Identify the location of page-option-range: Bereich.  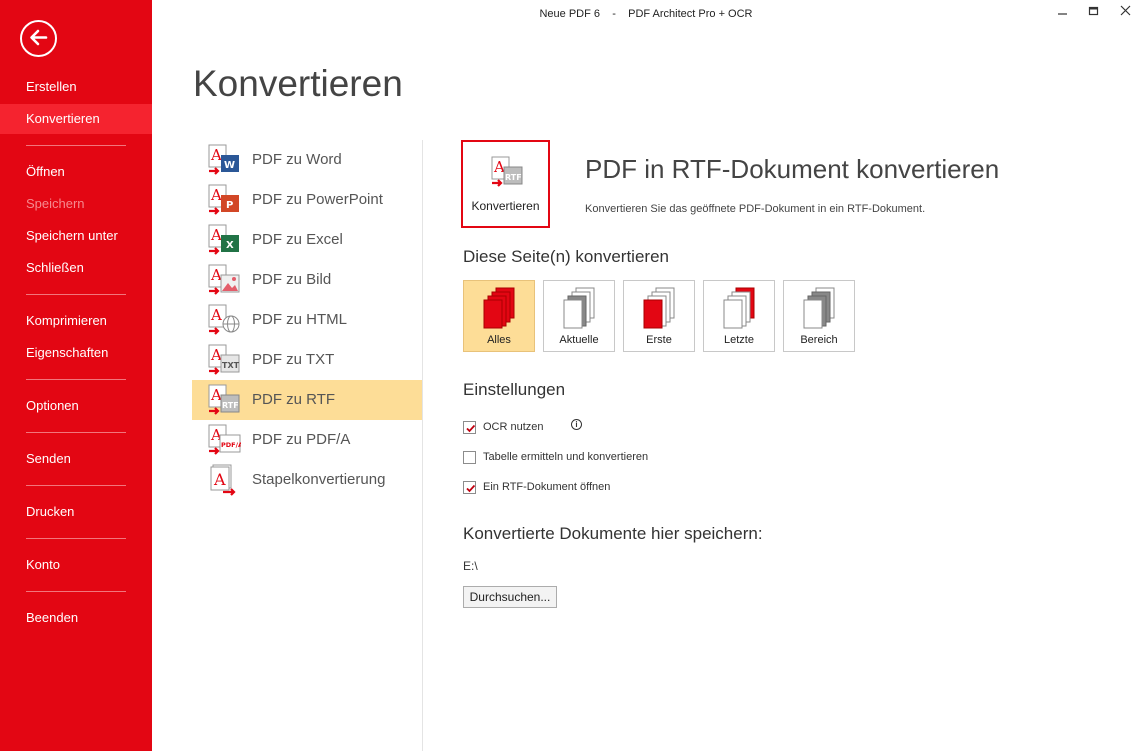
(819, 316).